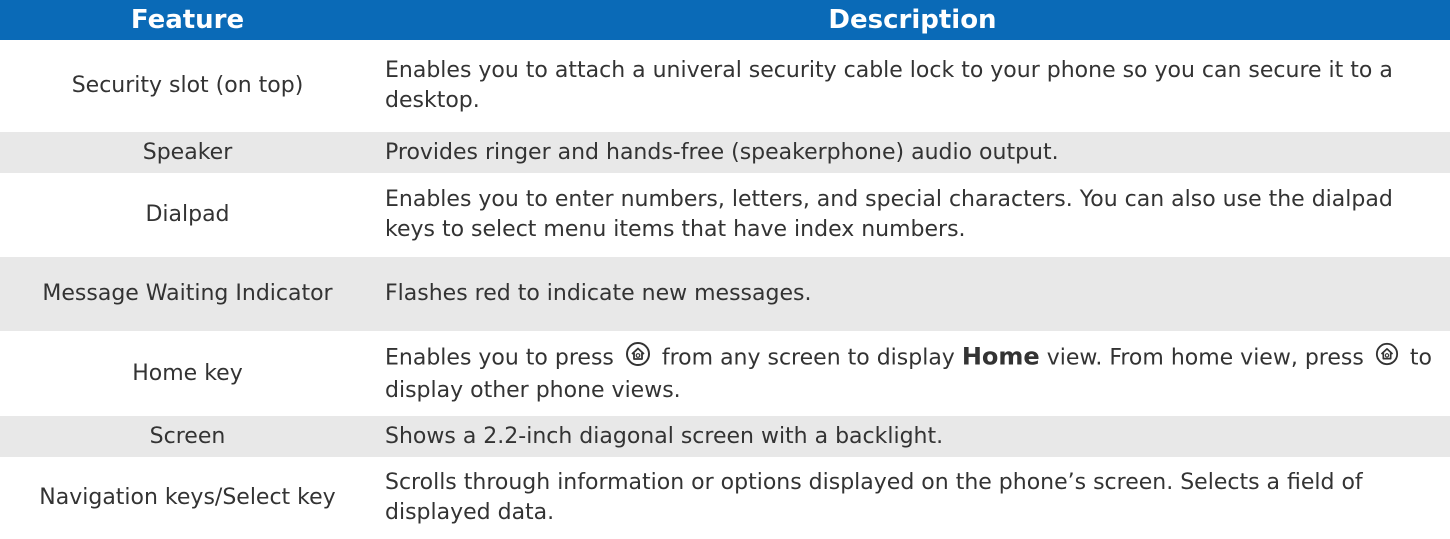 This screenshot has height=539, width=1450. Describe the element at coordinates (1000, 356) in the screenshot. I see `home-view-label: Home` at that location.